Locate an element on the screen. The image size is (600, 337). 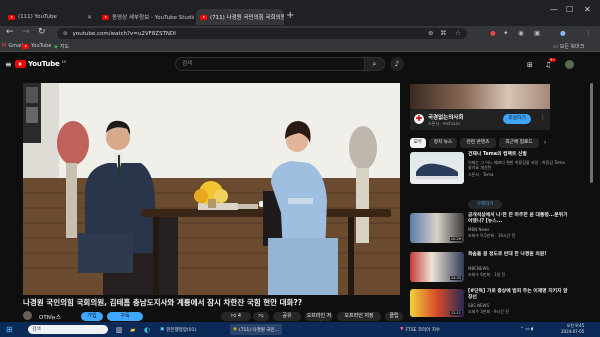
all-bookmarks-folder: ▭ 모든 북마크 is located at coordinates (568, 47).